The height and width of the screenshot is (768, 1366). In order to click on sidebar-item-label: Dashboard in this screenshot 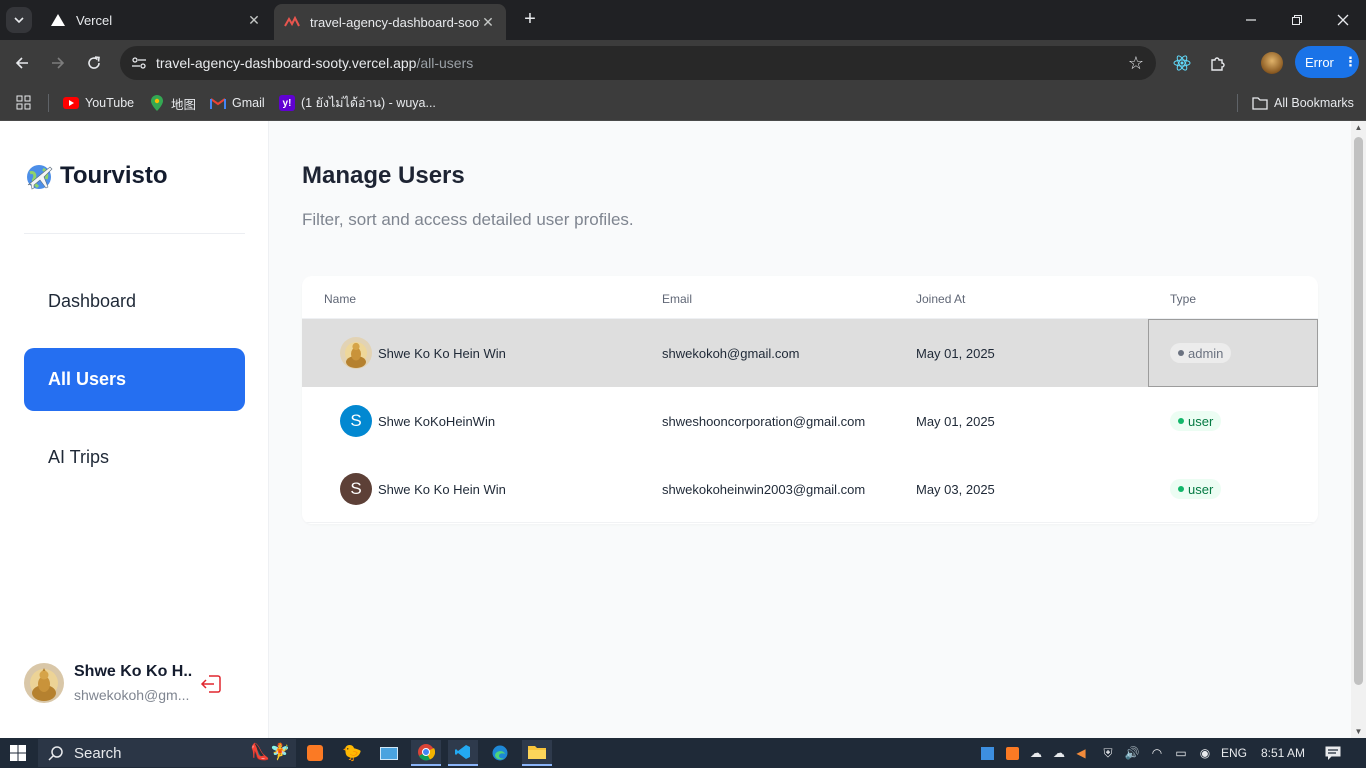, I will do `click(92, 301)`.